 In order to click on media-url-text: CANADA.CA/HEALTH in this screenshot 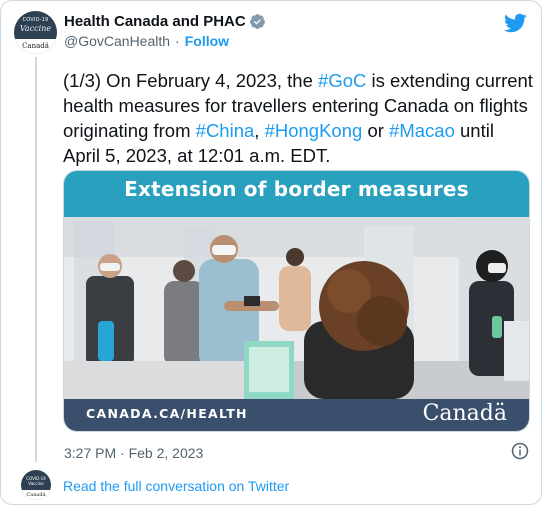, I will do `click(167, 413)`.